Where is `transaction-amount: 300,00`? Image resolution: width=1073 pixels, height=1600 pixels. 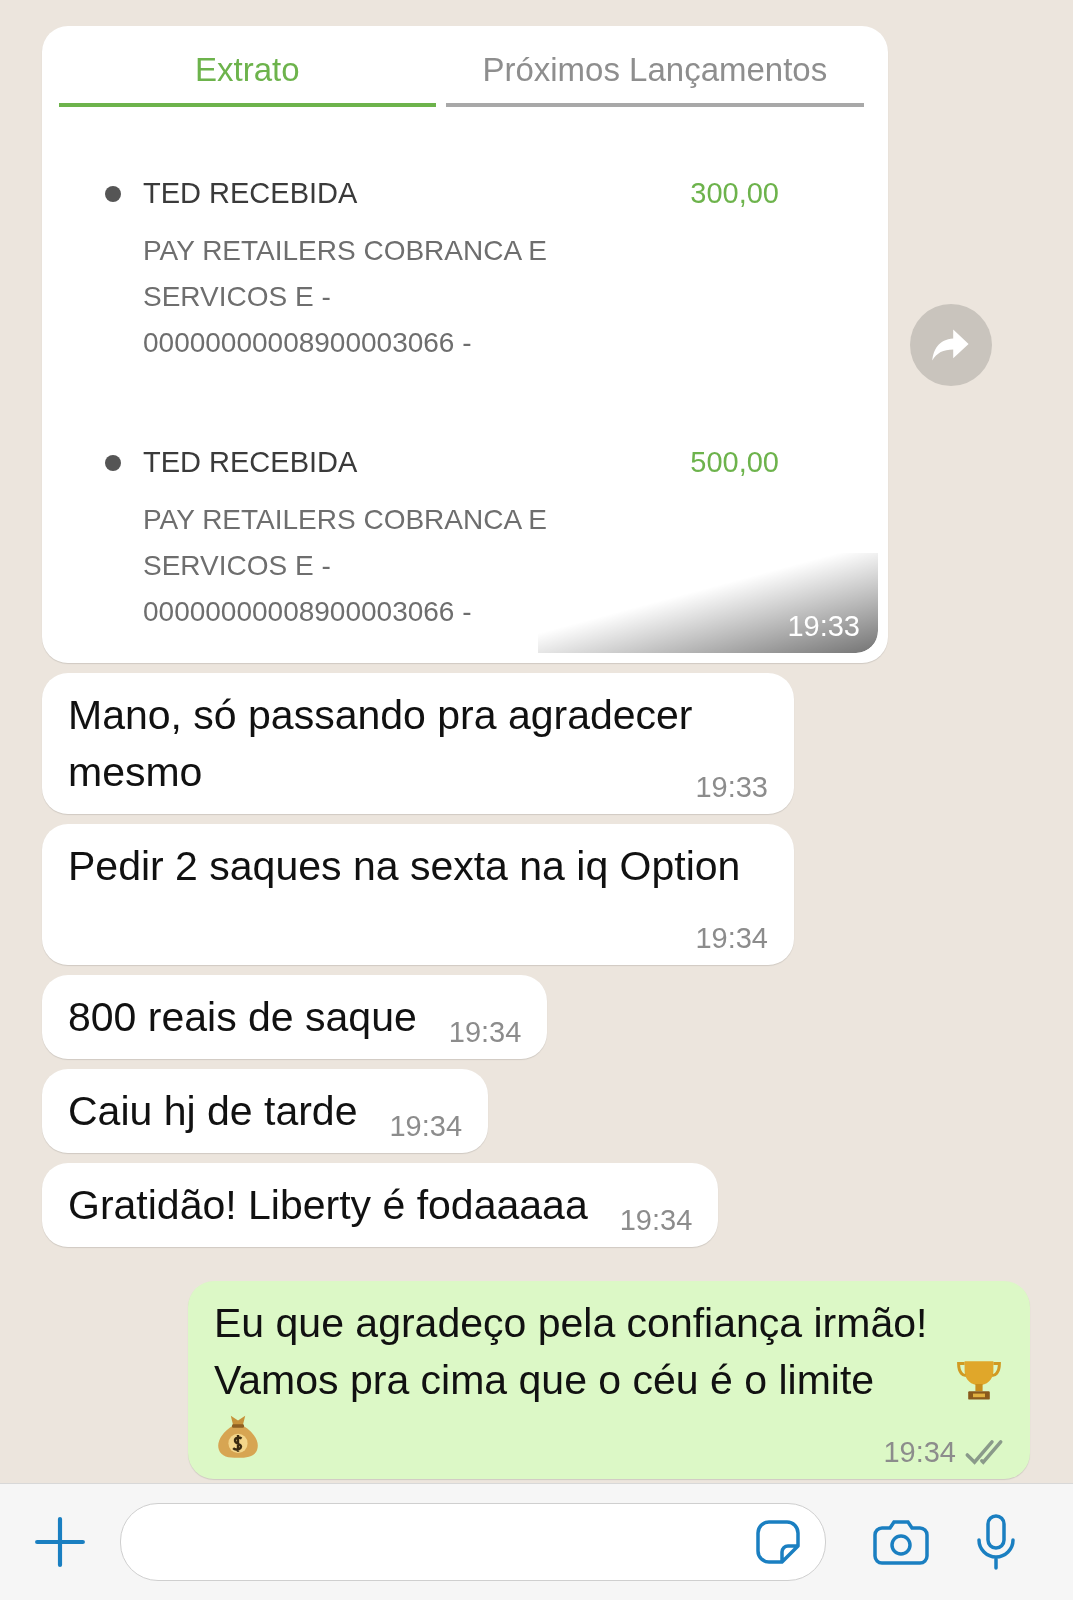
transaction-amount: 300,00 is located at coordinates (734, 193).